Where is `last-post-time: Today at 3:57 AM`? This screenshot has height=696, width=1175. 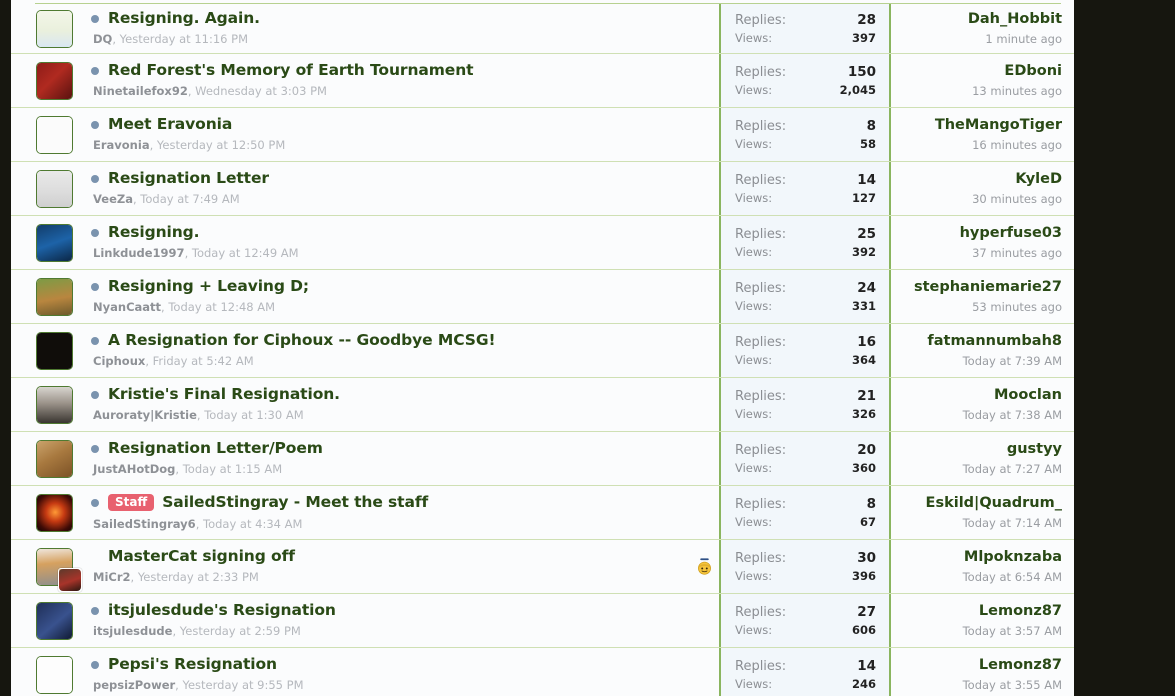 last-post-time: Today at 3:57 AM is located at coordinates (1012, 631).